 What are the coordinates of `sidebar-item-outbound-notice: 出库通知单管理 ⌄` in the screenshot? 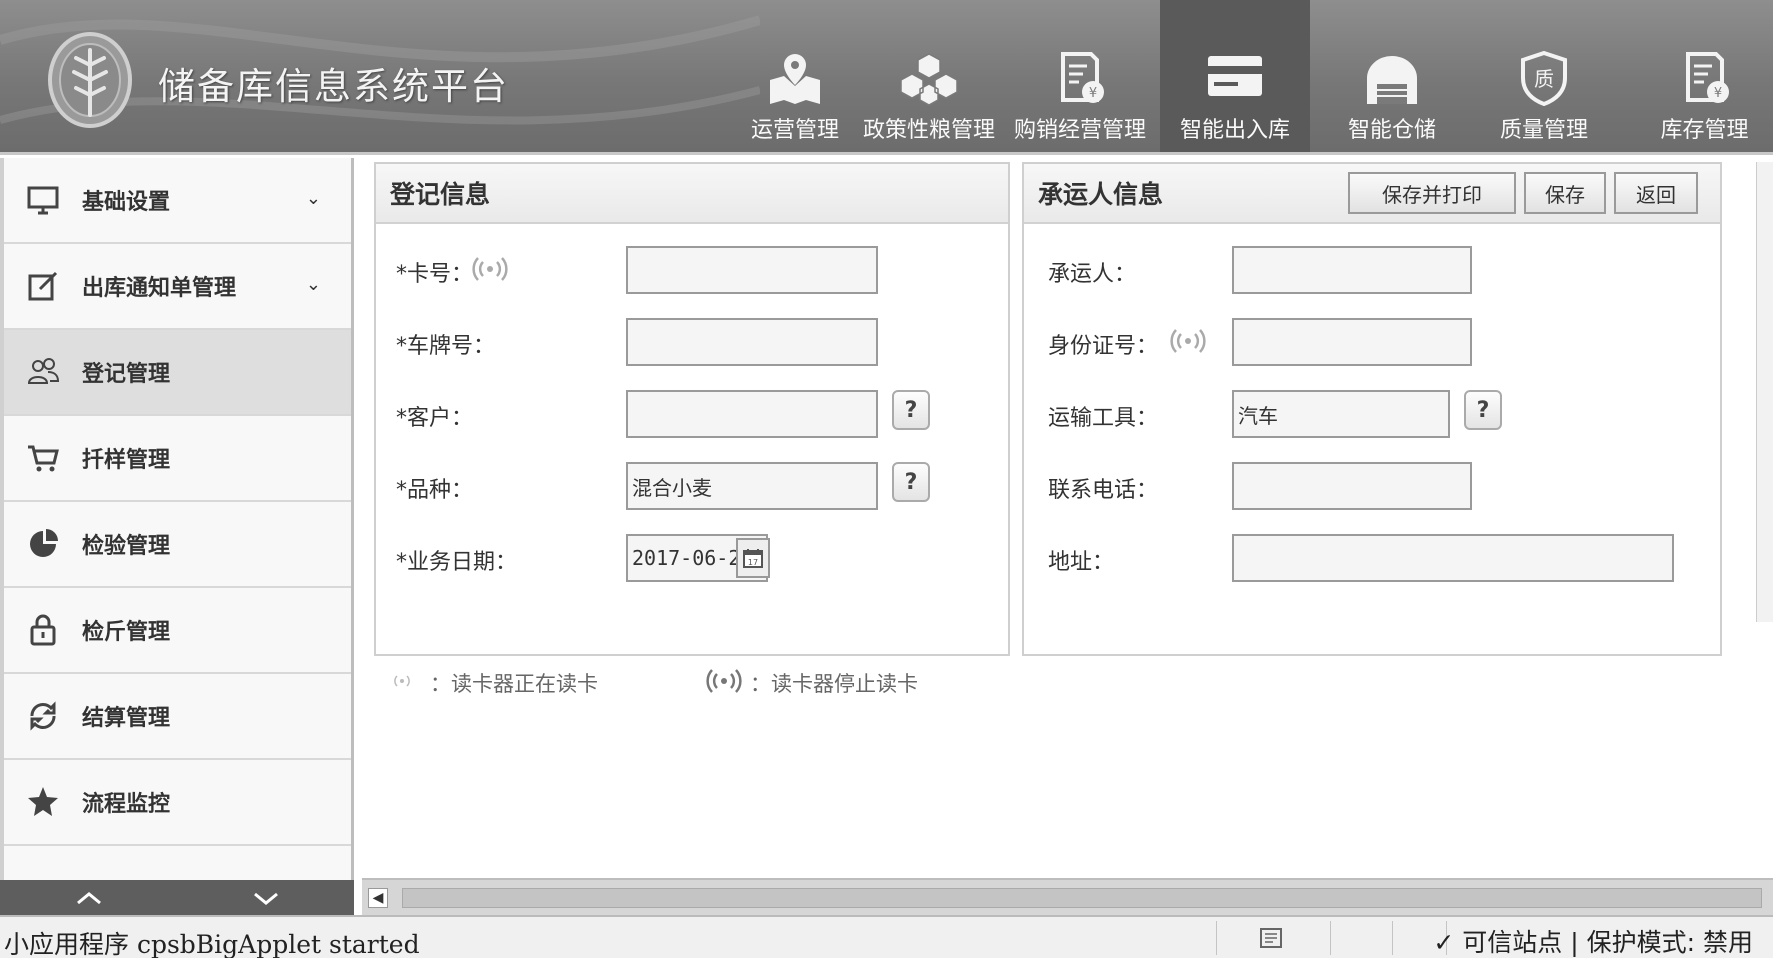 It's located at (177, 287).